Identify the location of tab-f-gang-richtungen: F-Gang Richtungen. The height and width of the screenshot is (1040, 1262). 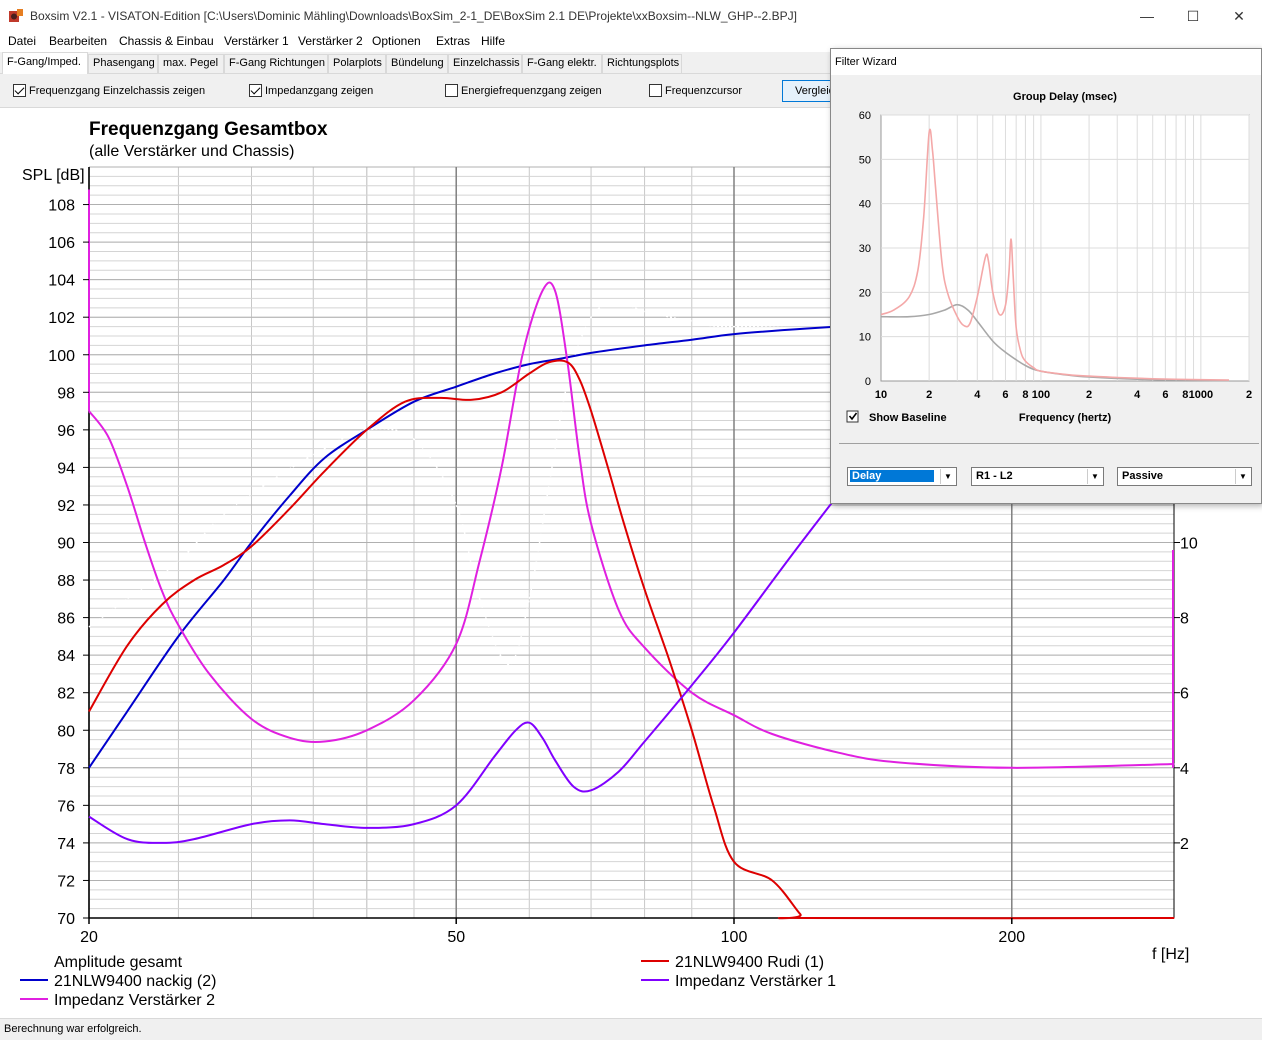
(276, 63).